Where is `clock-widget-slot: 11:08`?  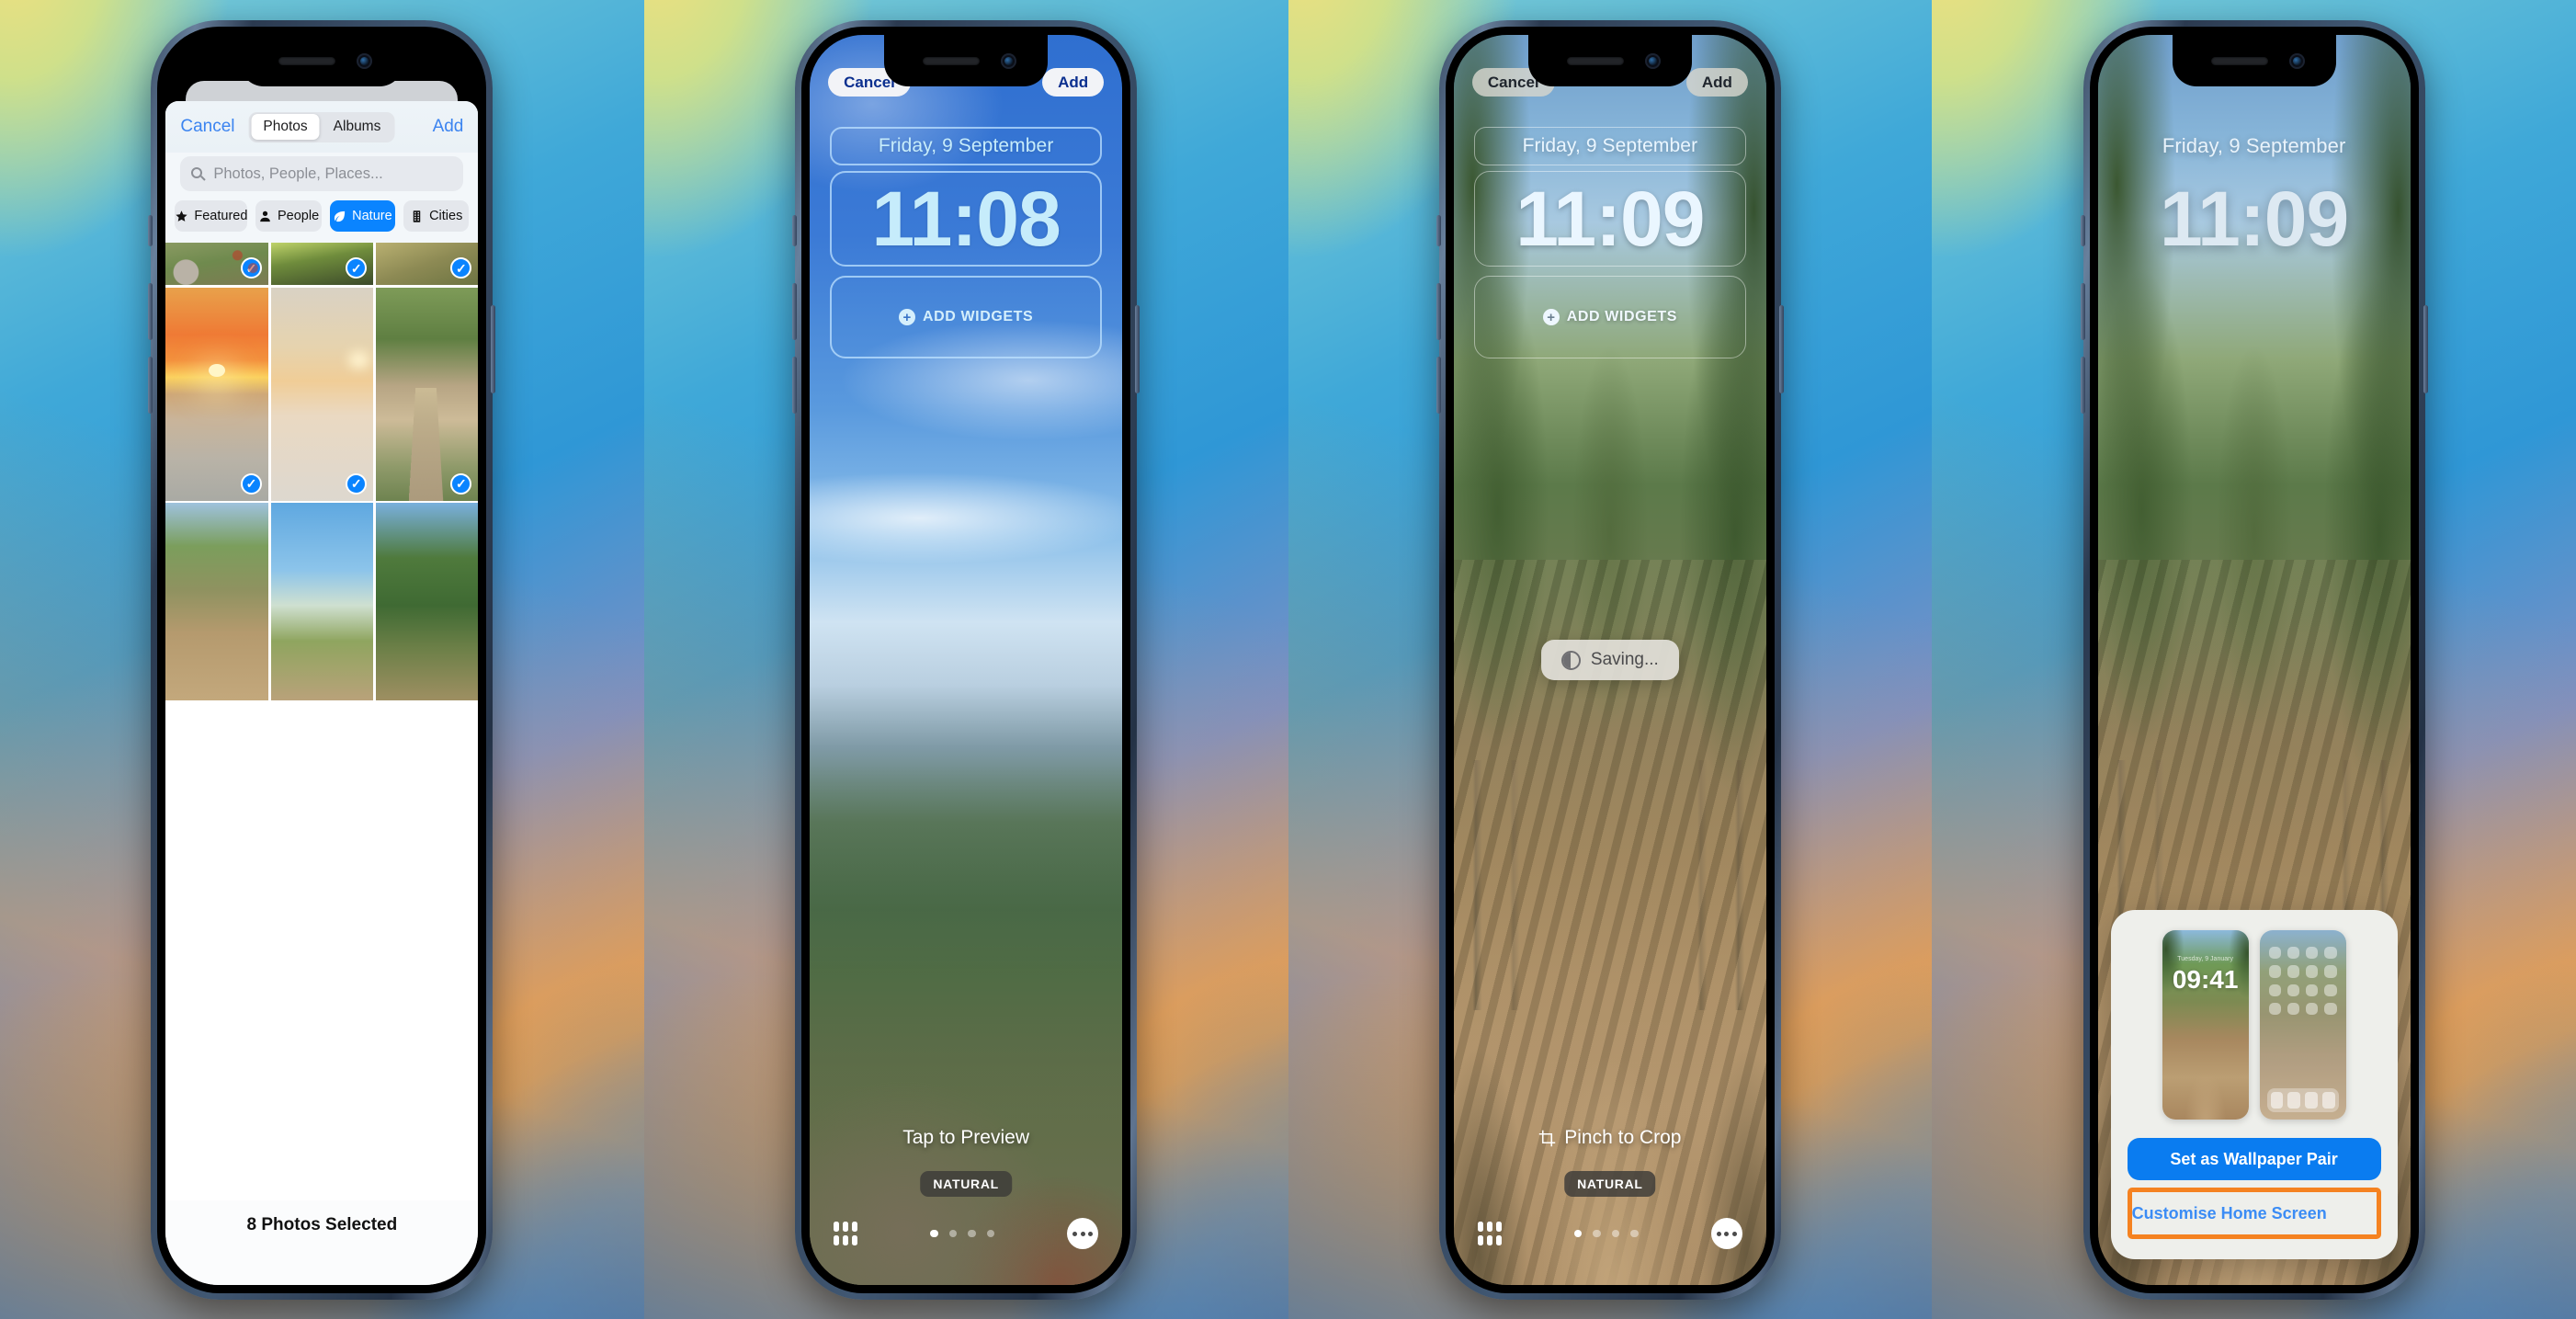
clock-widget-slot: 11:08 is located at coordinates (967, 219).